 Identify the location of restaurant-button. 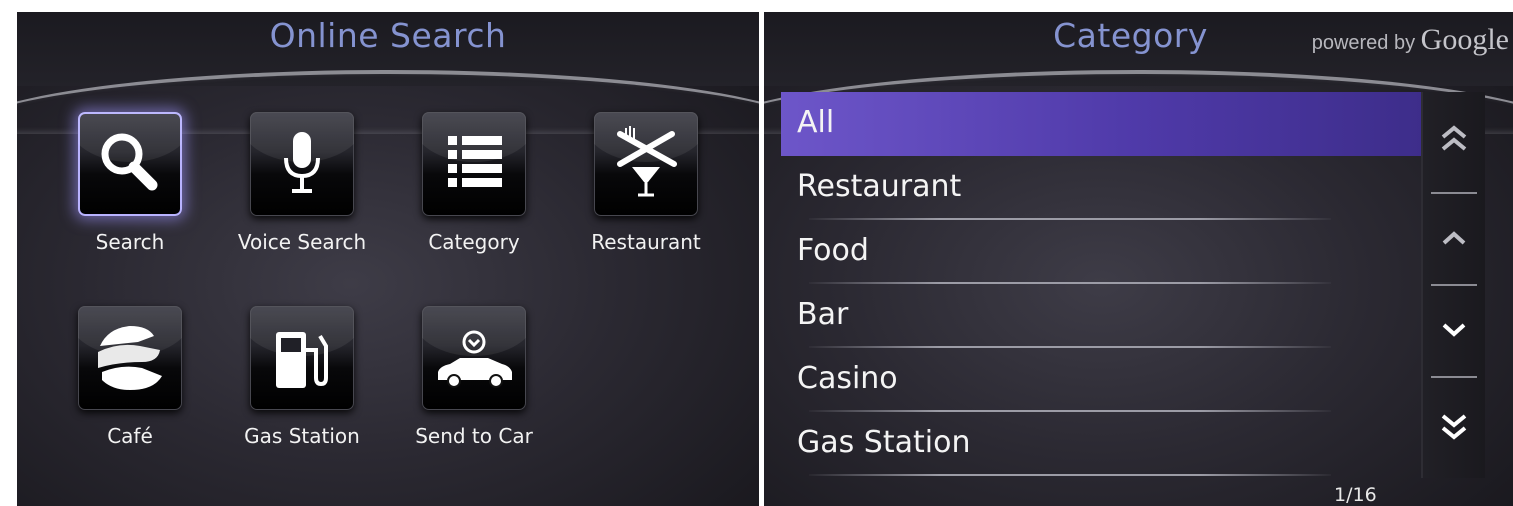
(646, 164).